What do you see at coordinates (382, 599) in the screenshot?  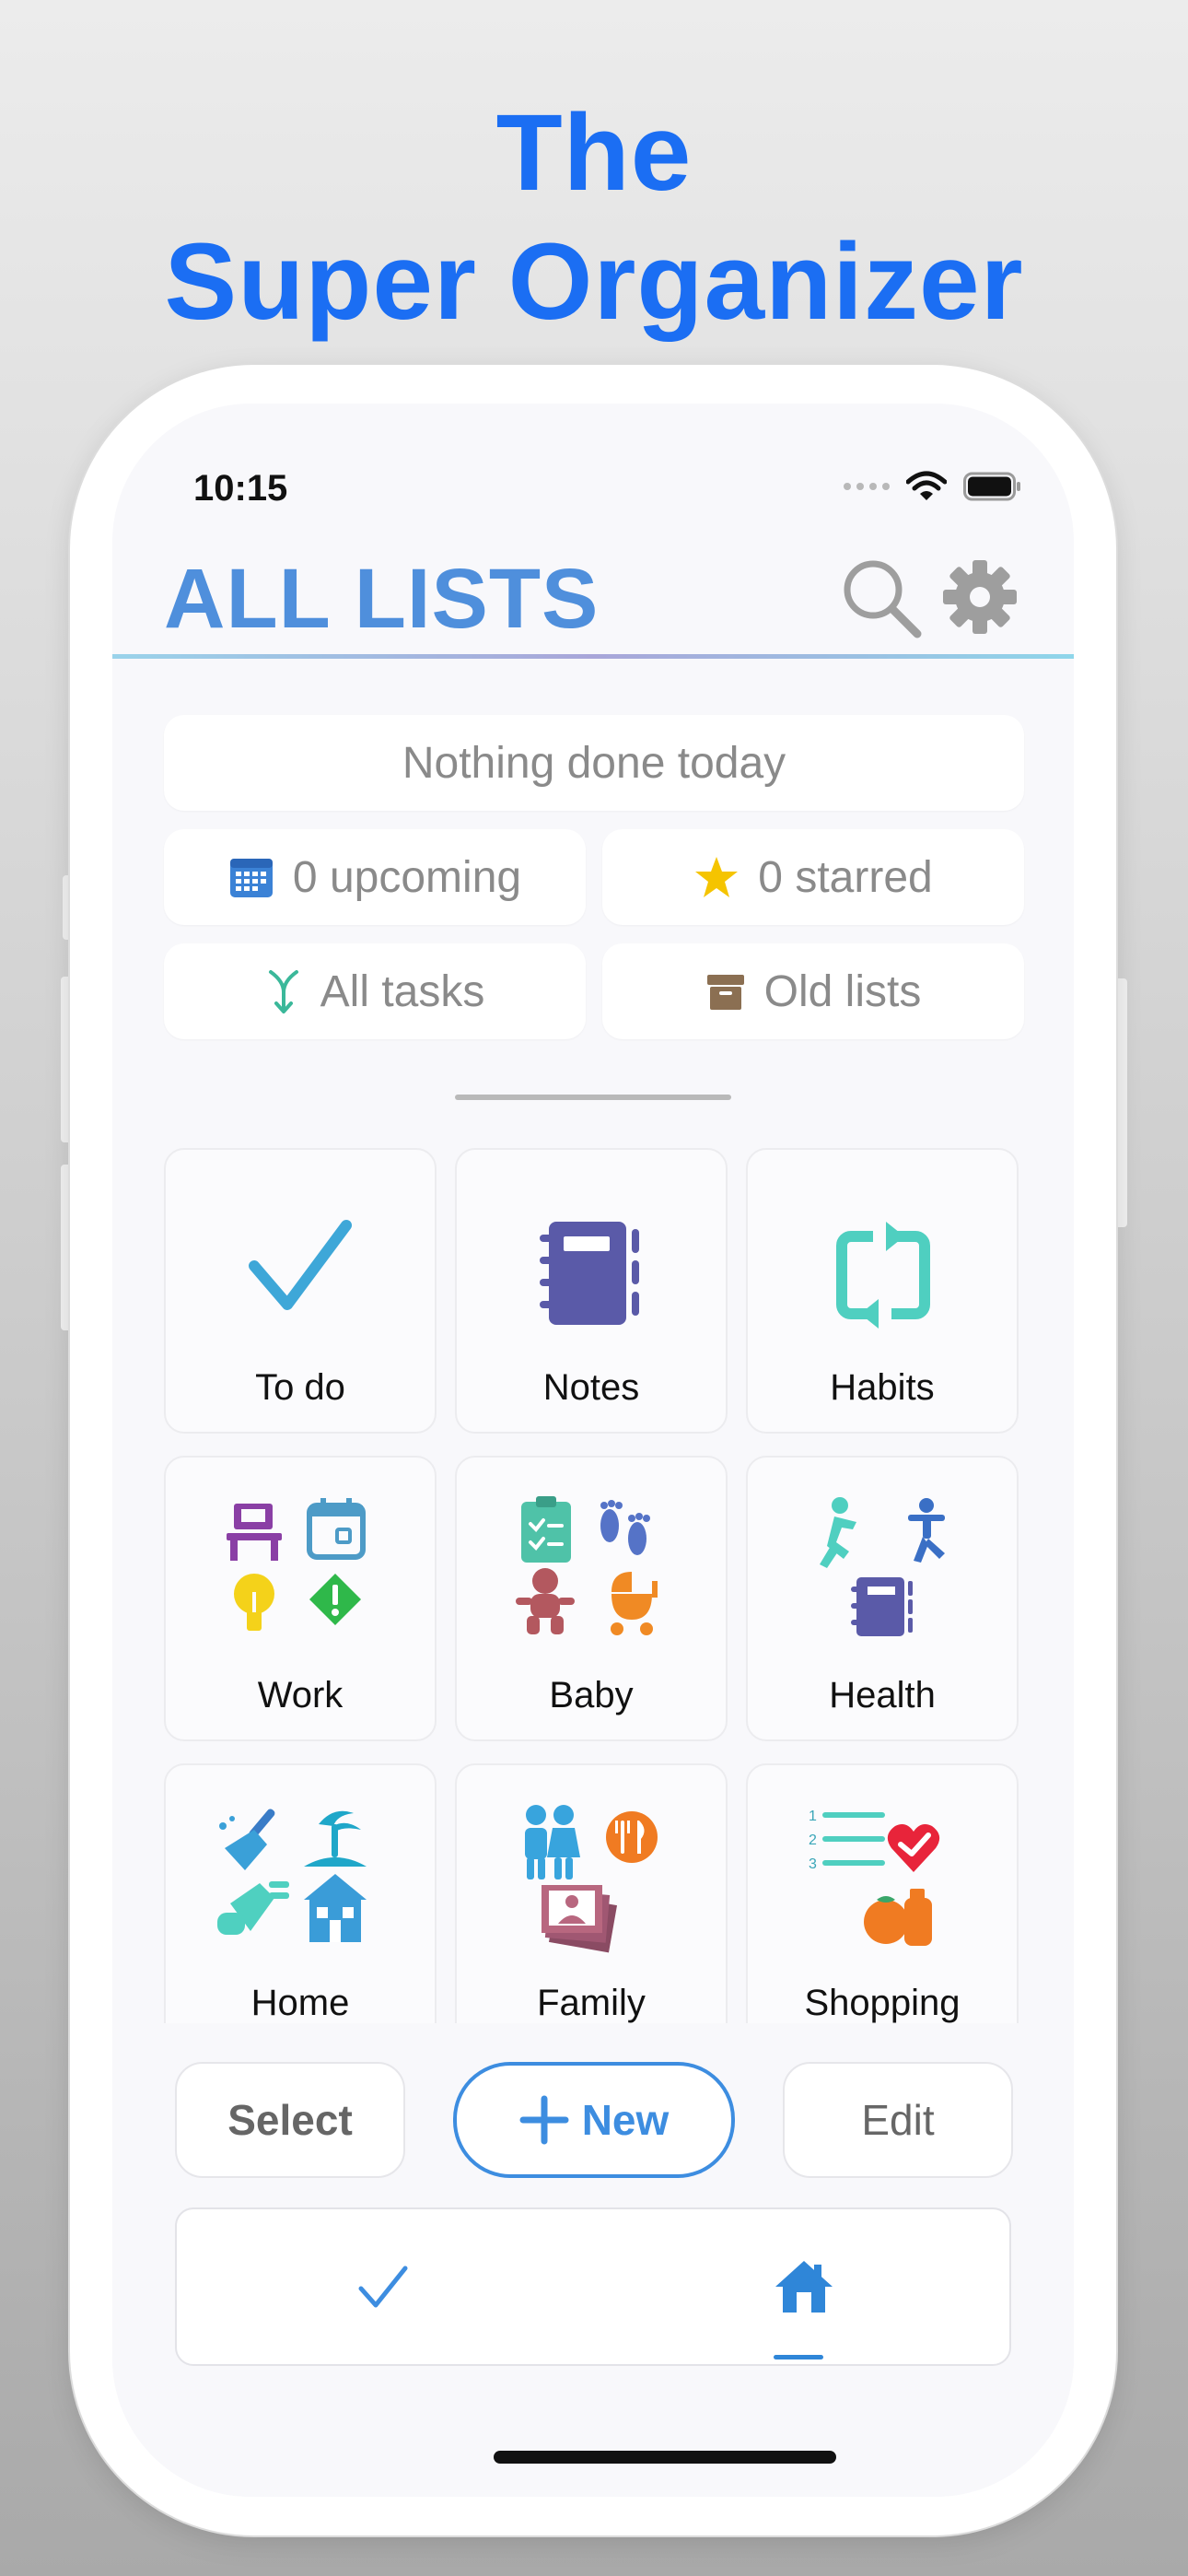 I see `page-title: ALL LISTS` at bounding box center [382, 599].